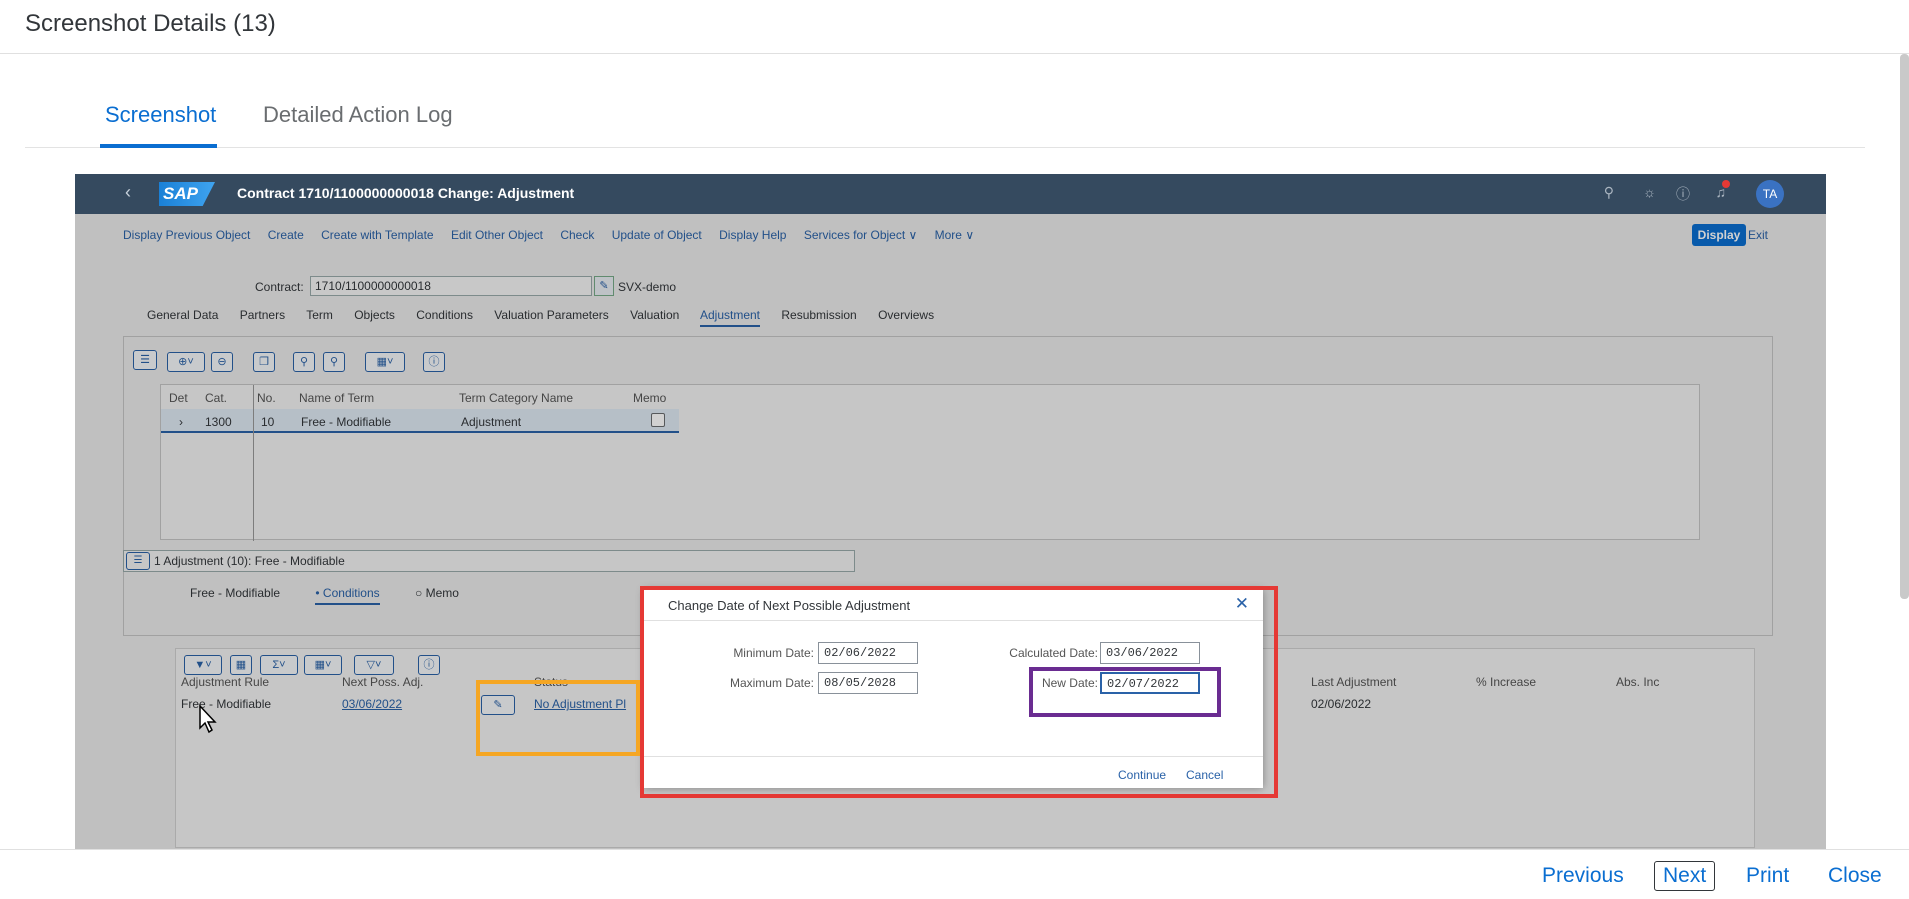 The width and height of the screenshot is (1909, 899). I want to click on close-button: Close, so click(1855, 876).